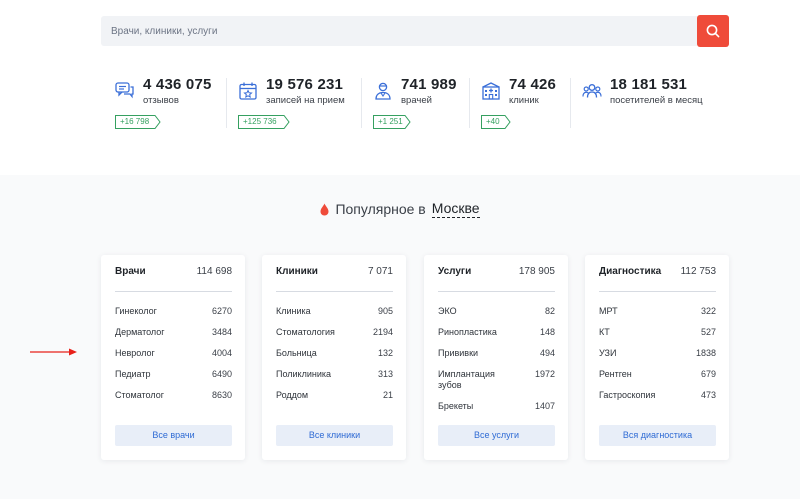 The height and width of the screenshot is (499, 800). What do you see at coordinates (173, 332) in the screenshot?
I see `list-item: Дерматолог 3484` at bounding box center [173, 332].